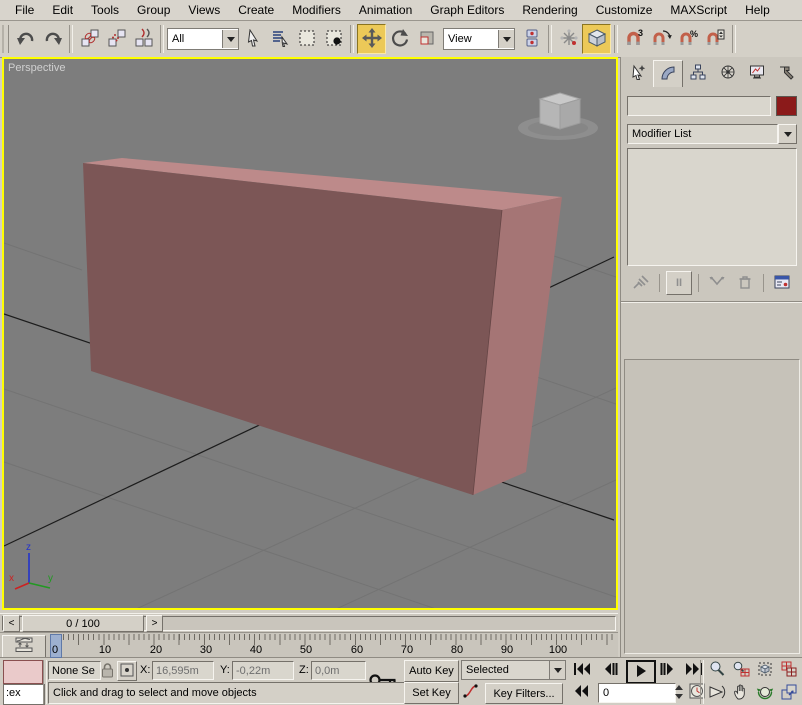 Image resolution: width=802 pixels, height=705 pixels. I want to click on undo-button, so click(25, 39).